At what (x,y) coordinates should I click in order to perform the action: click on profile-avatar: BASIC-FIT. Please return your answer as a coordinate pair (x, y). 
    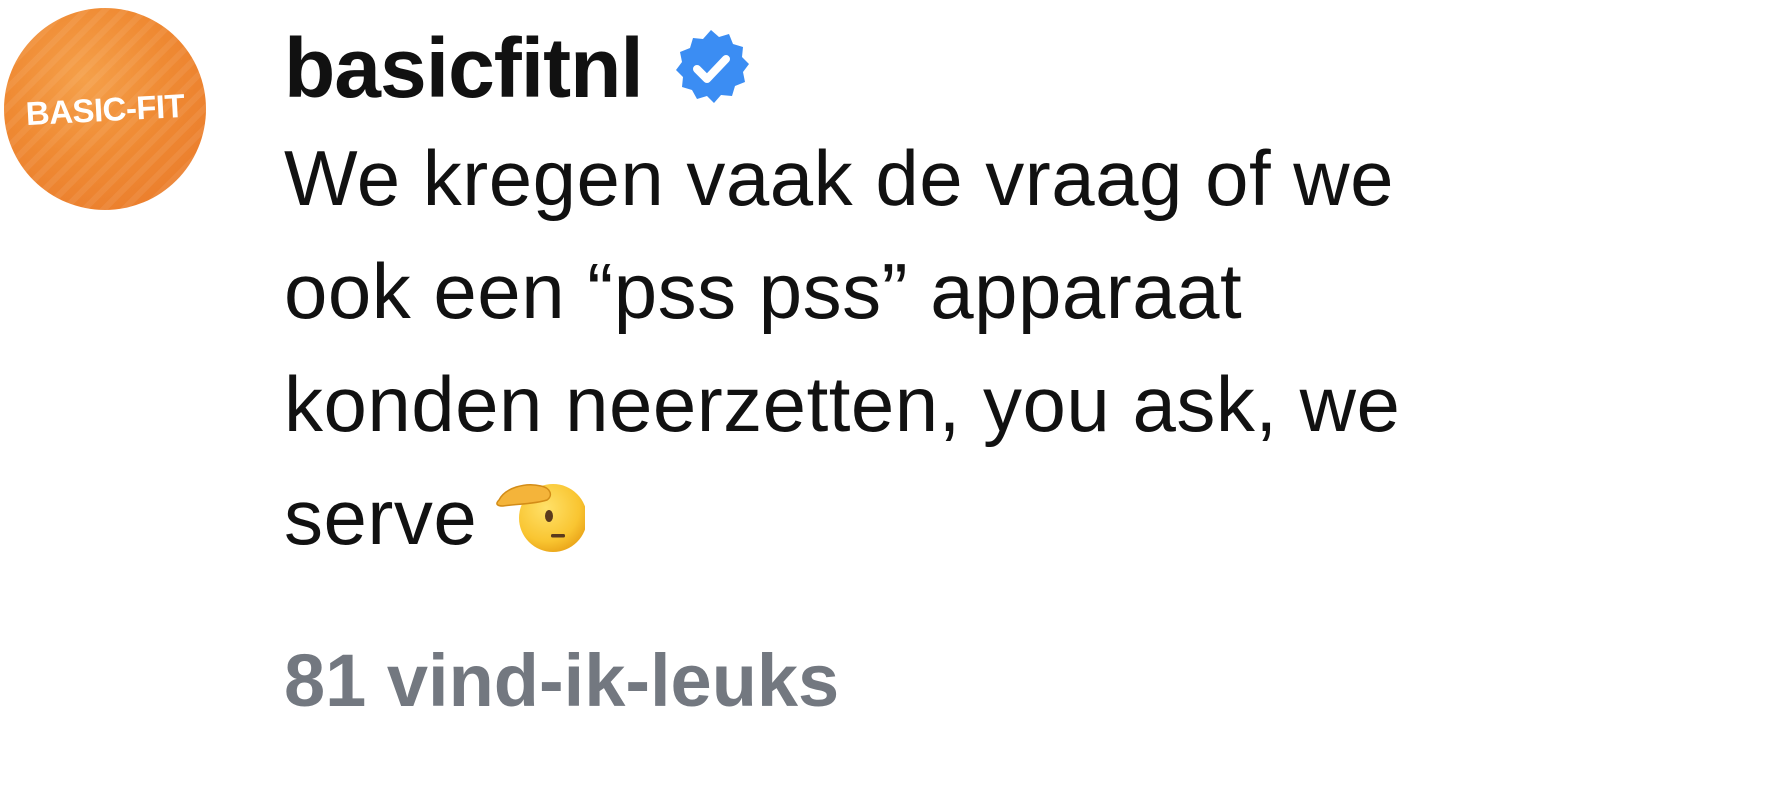
    Looking at the image, I should click on (105, 109).